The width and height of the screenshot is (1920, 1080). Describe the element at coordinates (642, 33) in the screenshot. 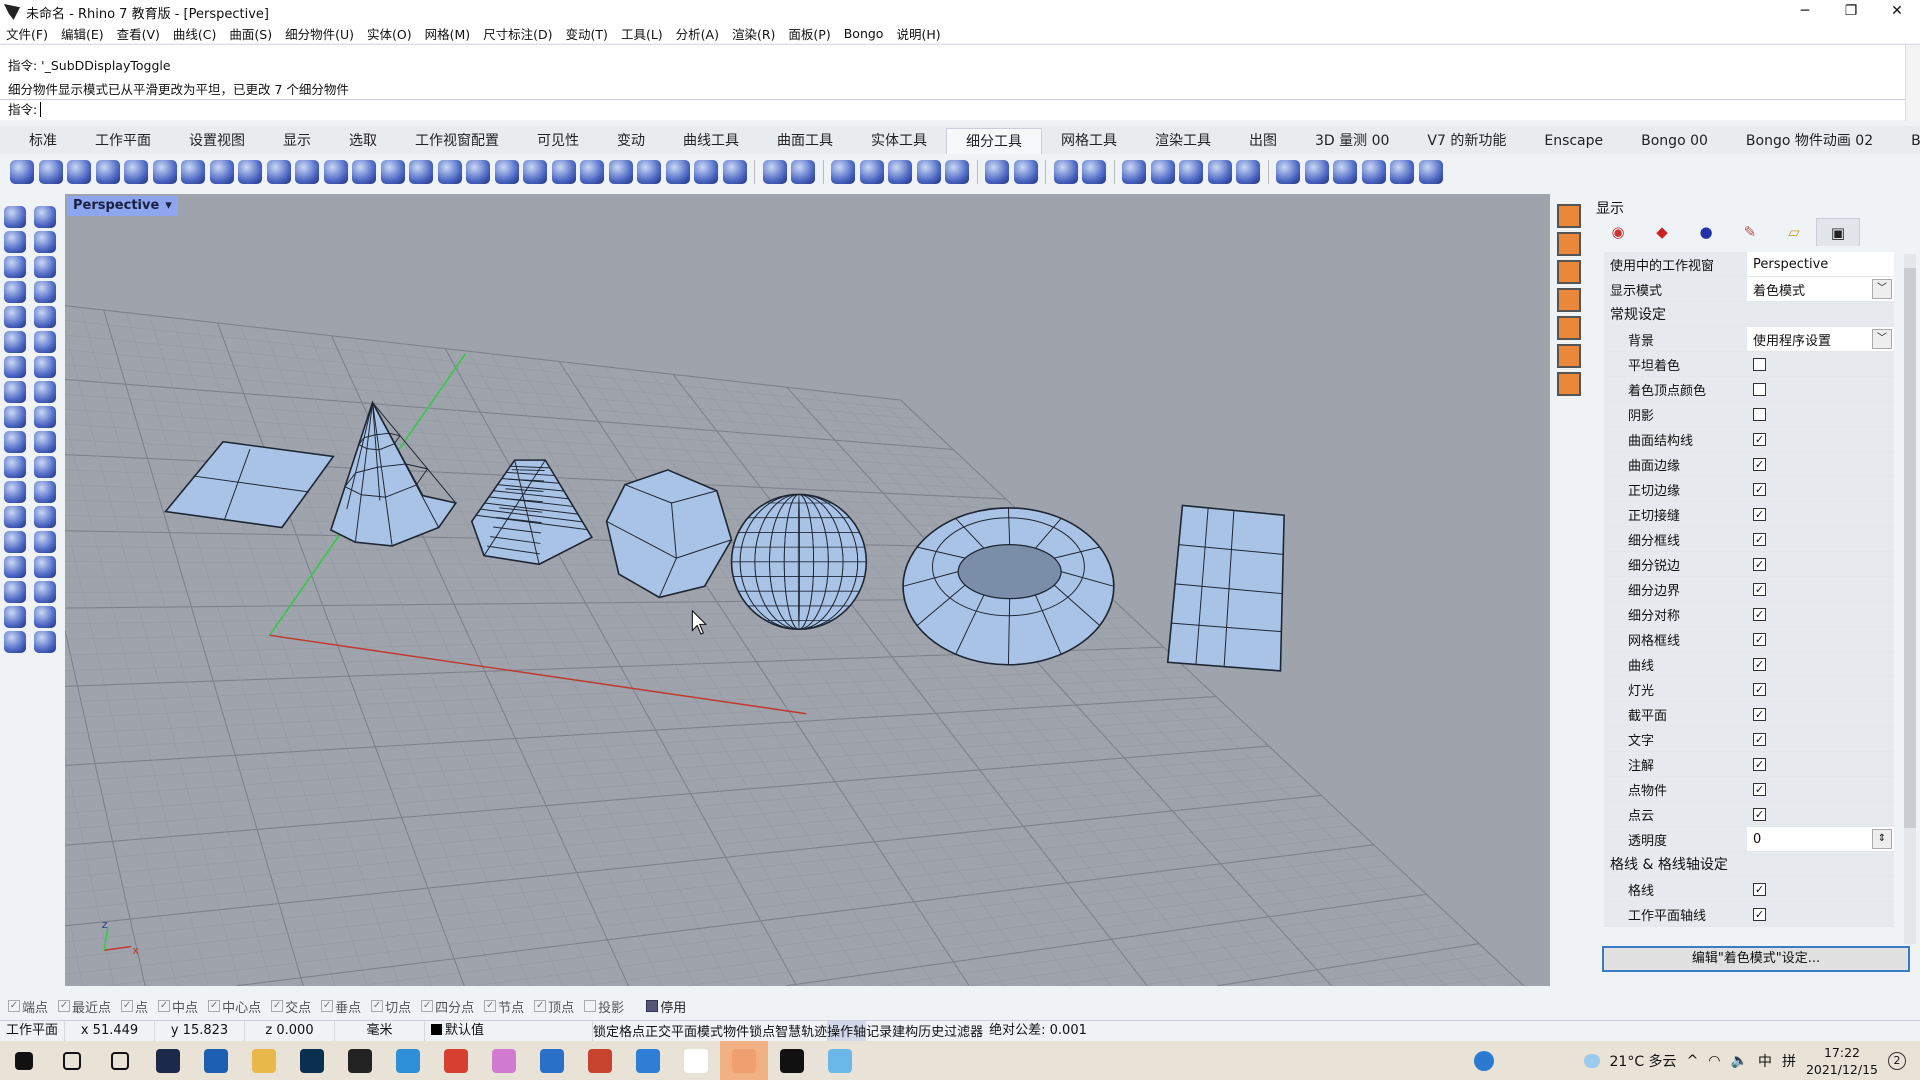

I see `menu-item: 工具(L)` at that location.